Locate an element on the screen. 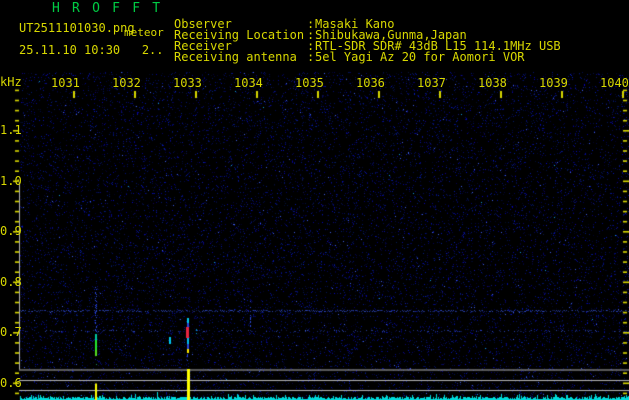  freq-axis-label: 1.0 is located at coordinates (11, 180).